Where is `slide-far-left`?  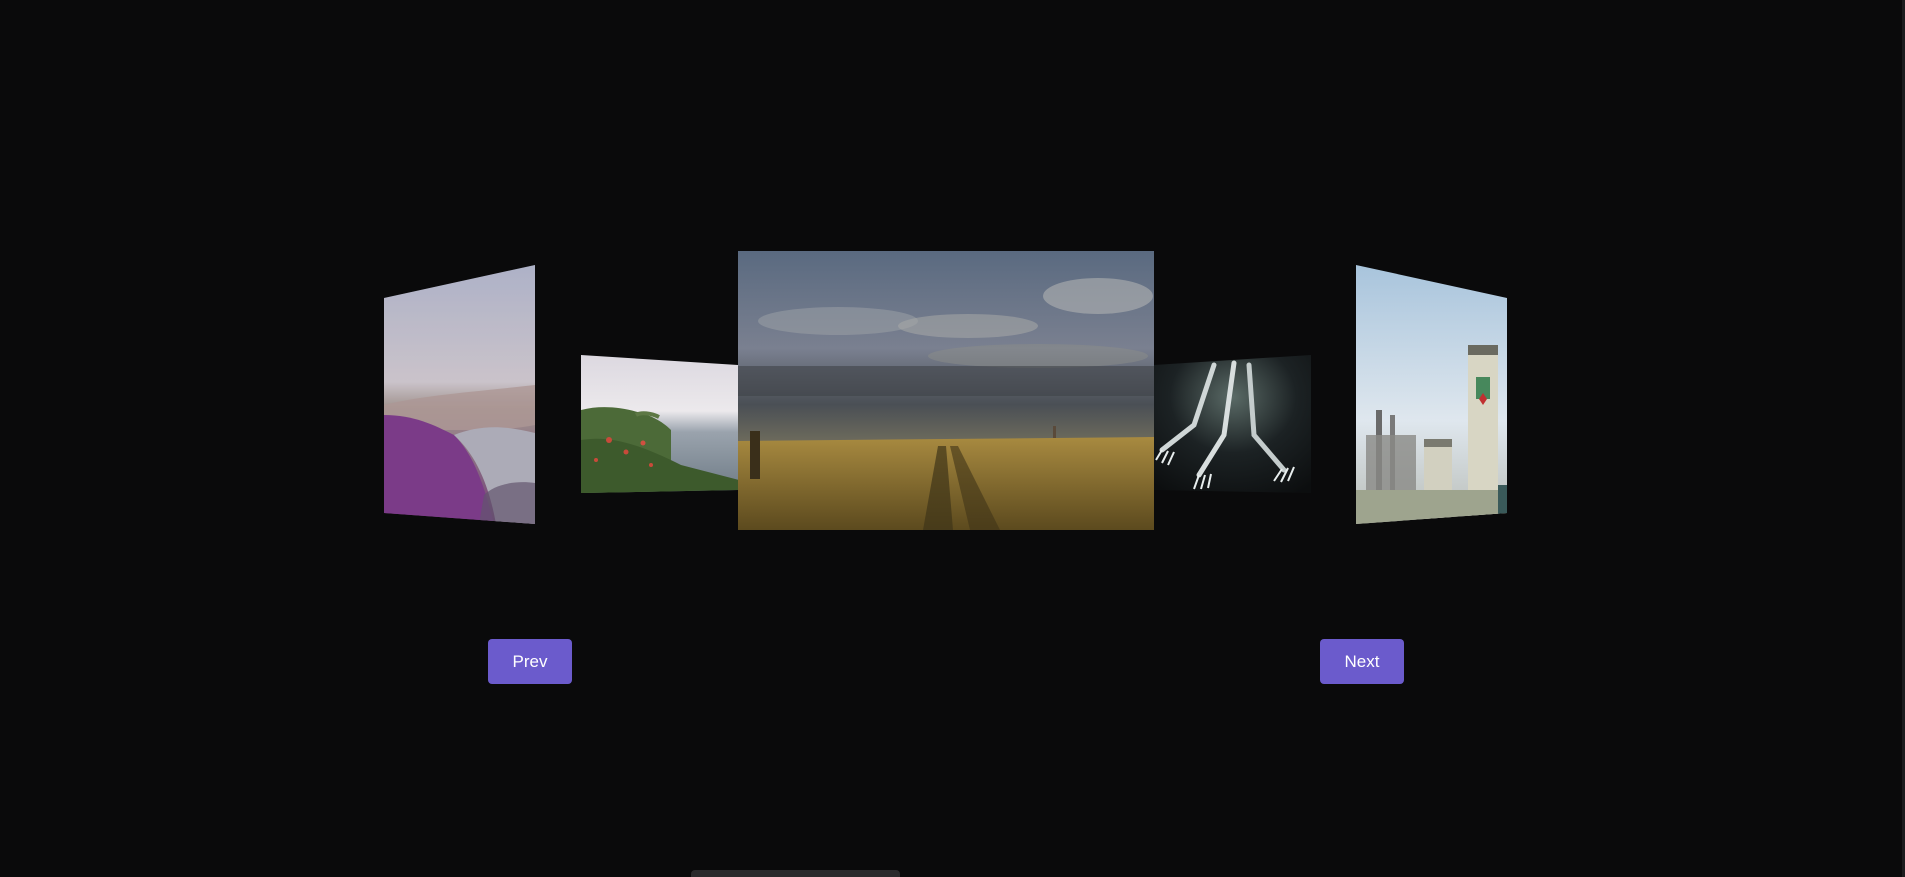 slide-far-left is located at coordinates (461, 395).